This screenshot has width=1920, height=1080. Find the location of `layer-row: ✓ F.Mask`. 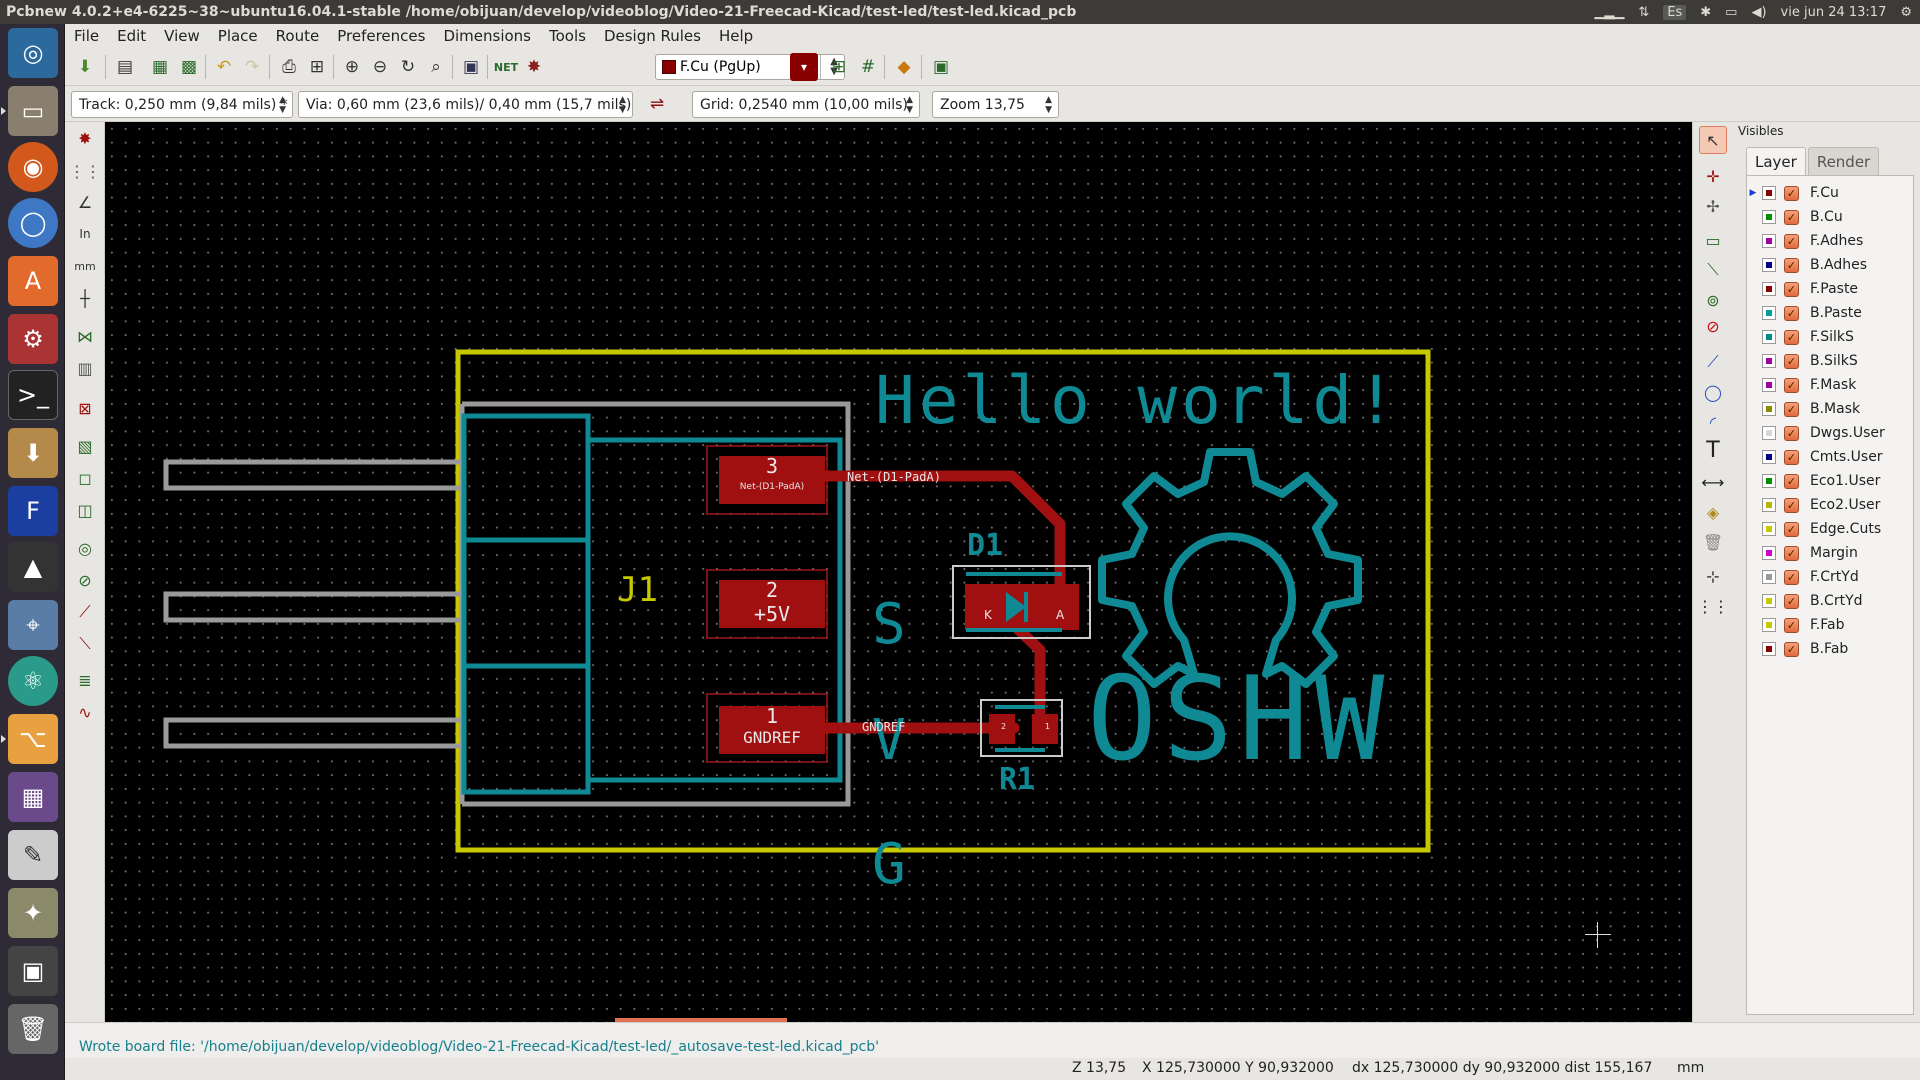

layer-row: ✓ F.Mask is located at coordinates (1830, 385).